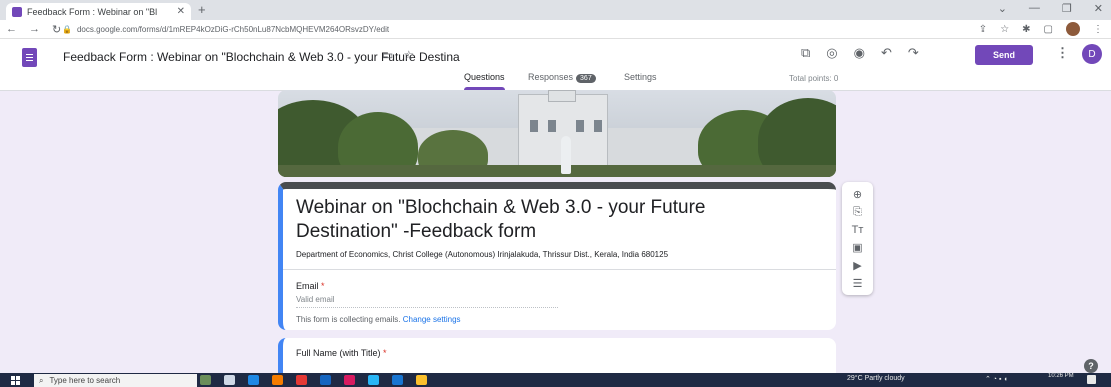  What do you see at coordinates (858, 283) in the screenshot?
I see `add-section-icon: ☰` at bounding box center [858, 283].